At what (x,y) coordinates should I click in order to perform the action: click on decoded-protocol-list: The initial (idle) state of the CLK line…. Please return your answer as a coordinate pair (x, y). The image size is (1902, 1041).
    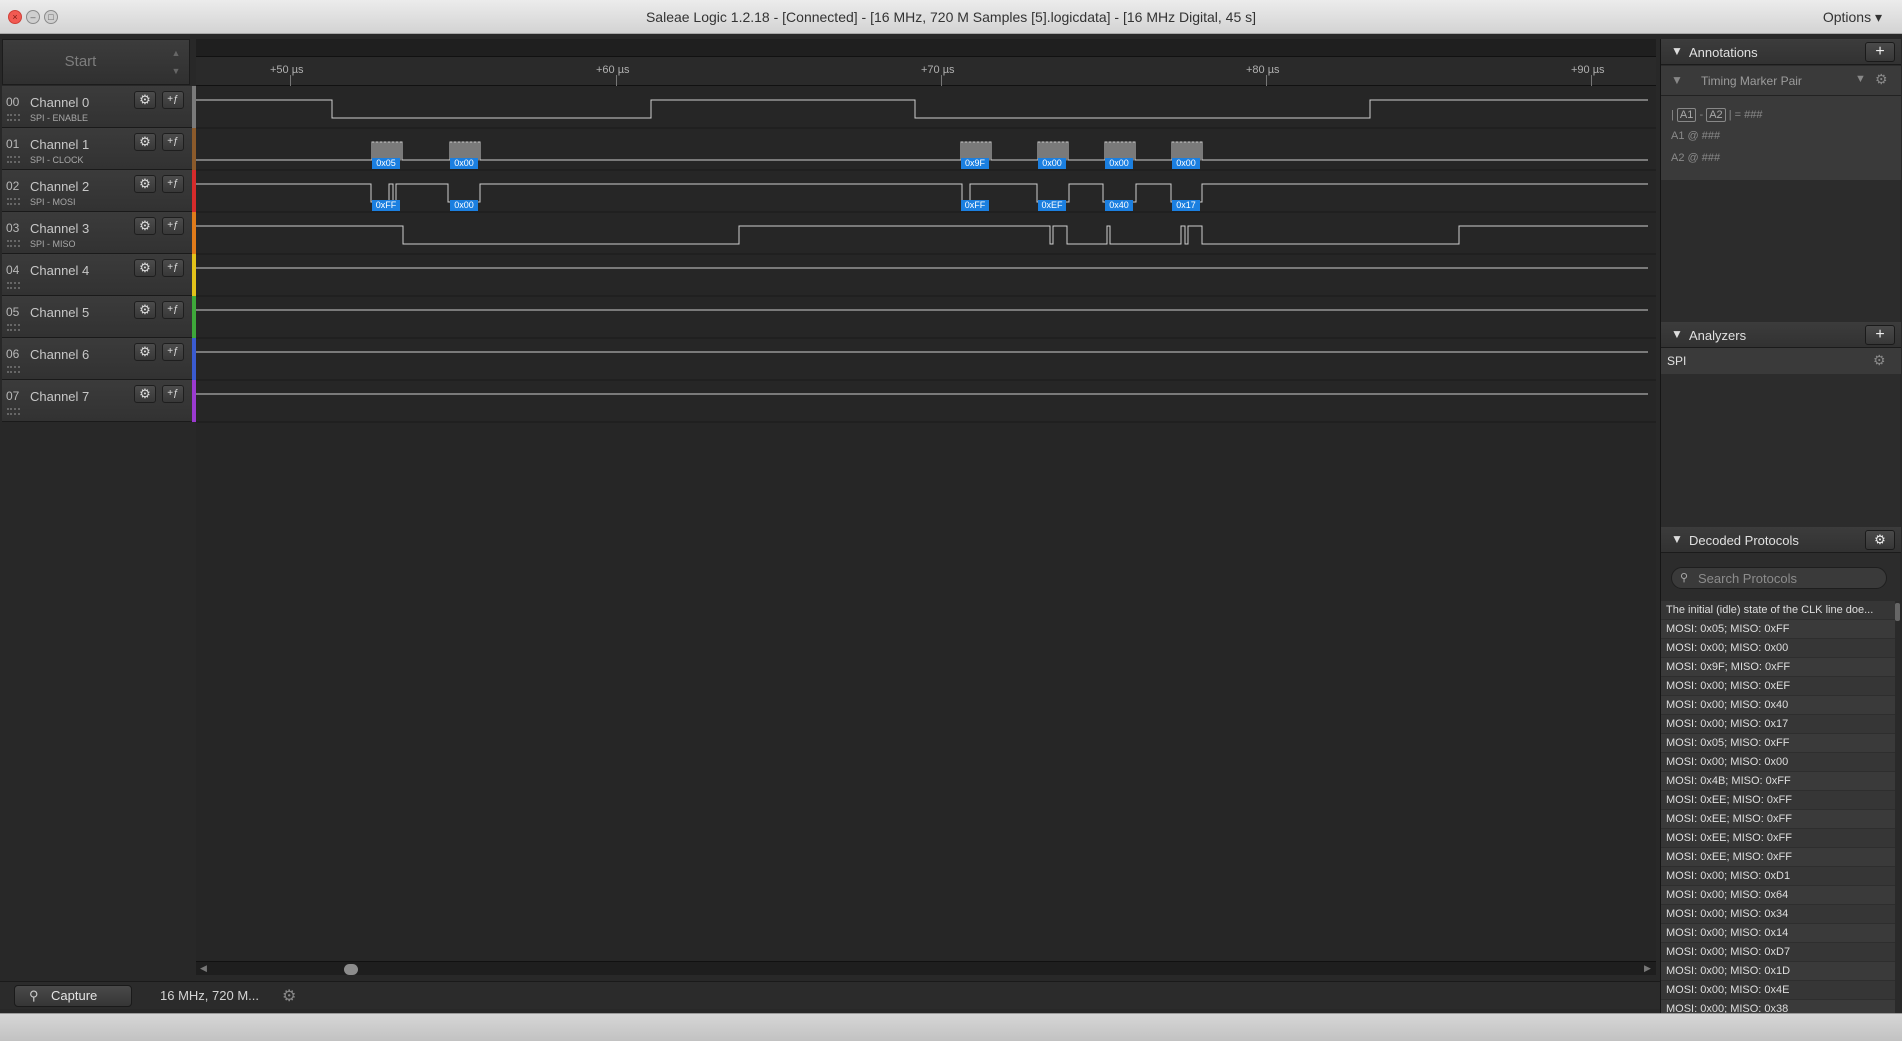
    Looking at the image, I should click on (1778, 807).